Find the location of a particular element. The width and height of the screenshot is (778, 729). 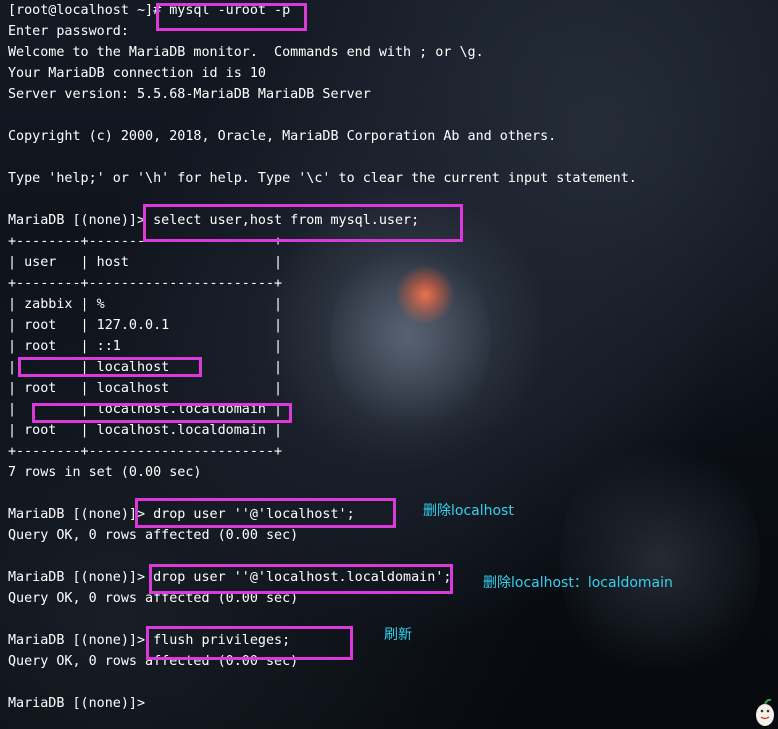

terminal-line: | user | host | is located at coordinates (145, 262).